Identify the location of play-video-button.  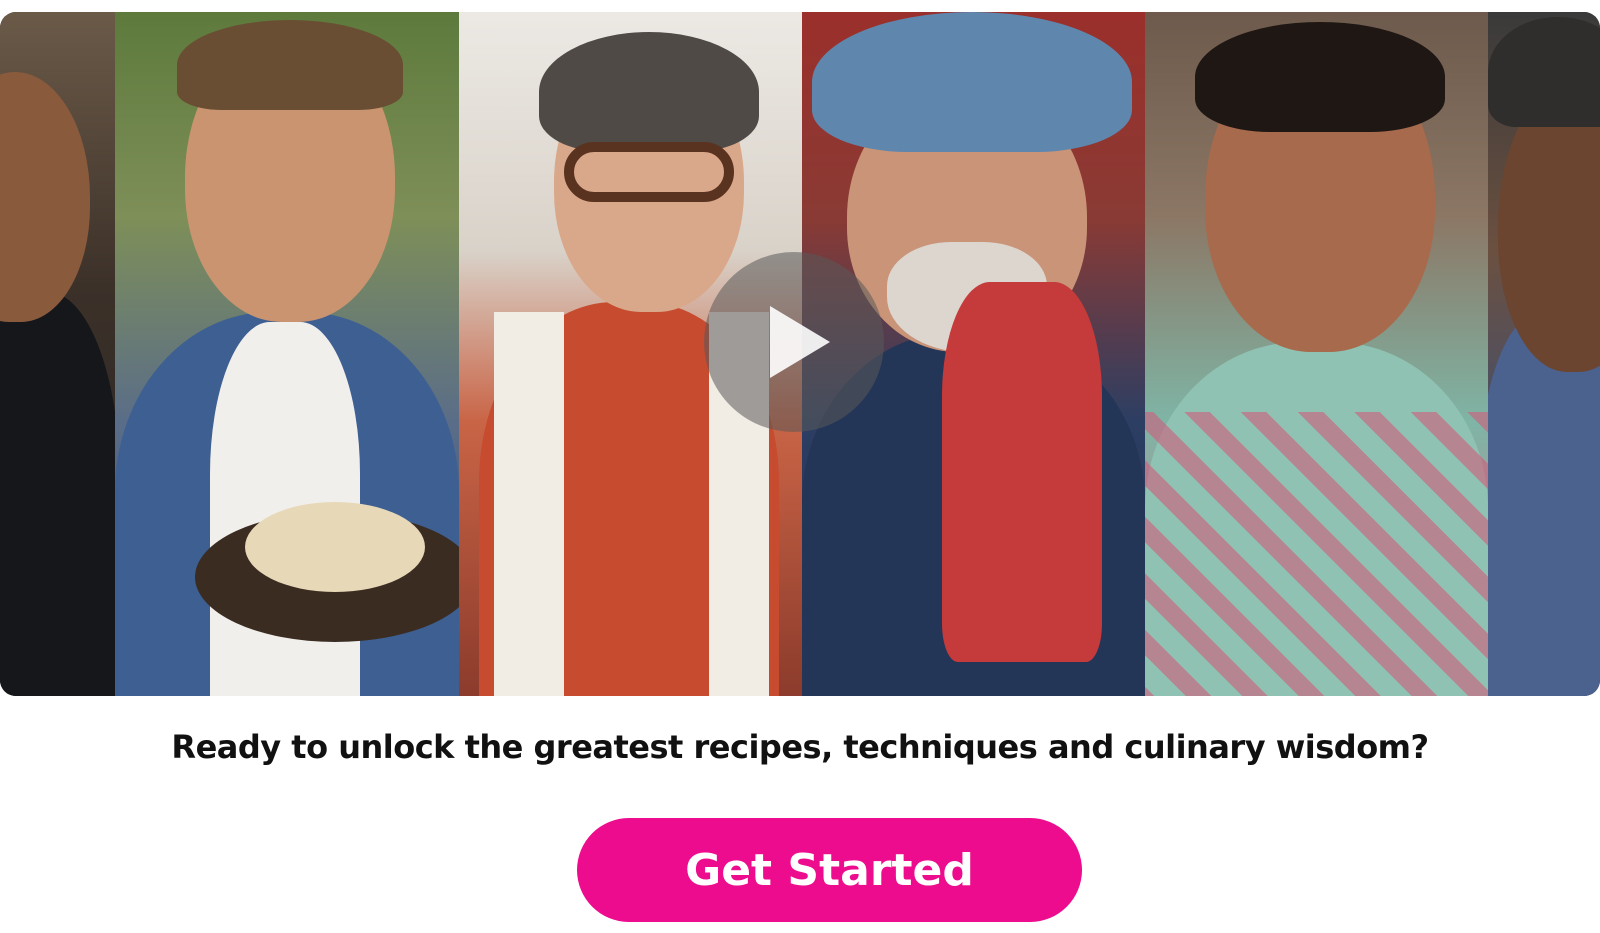
(794, 342).